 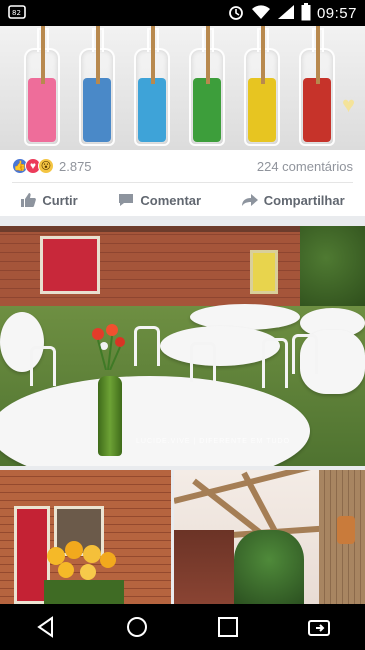 I want to click on status-time: 09:57, so click(x=336, y=13).